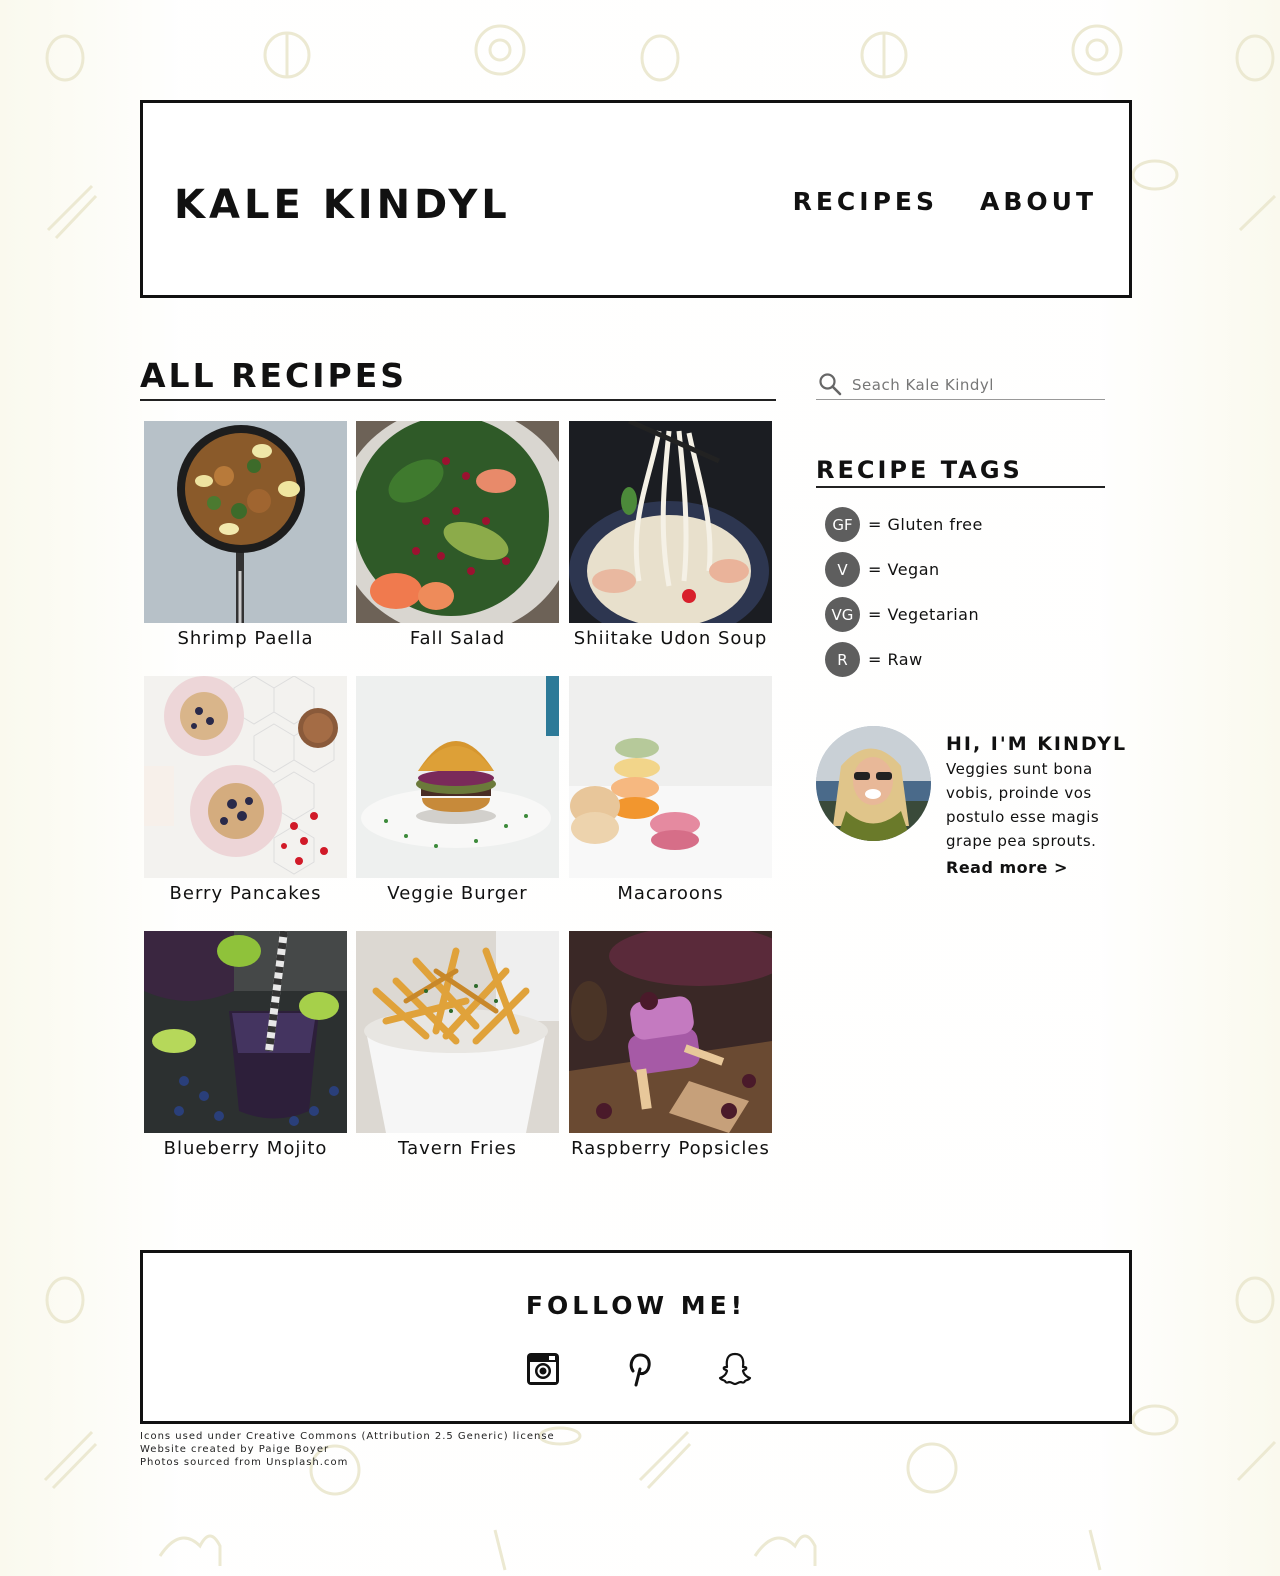 This screenshot has width=1280, height=1576. What do you see at coordinates (457, 894) in the screenshot?
I see `recipe-caption: Veggie Burger` at bounding box center [457, 894].